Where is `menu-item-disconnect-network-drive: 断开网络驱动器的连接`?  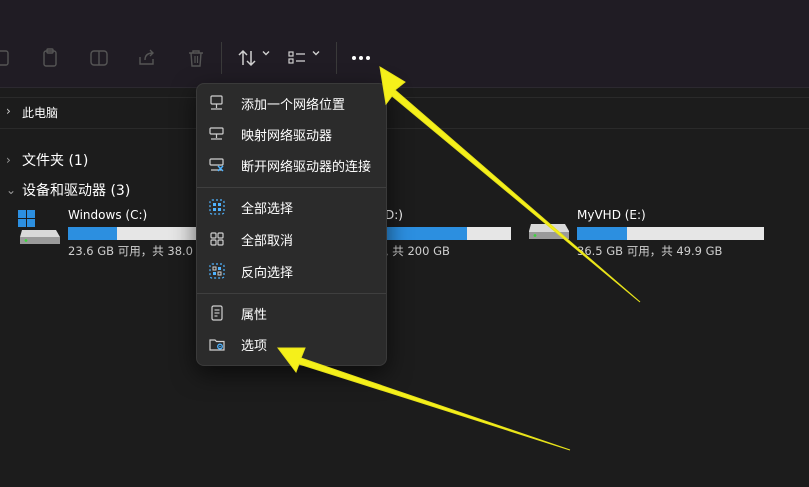 menu-item-disconnect-network-drive: 断开网络驱动器的连接 is located at coordinates (291, 165).